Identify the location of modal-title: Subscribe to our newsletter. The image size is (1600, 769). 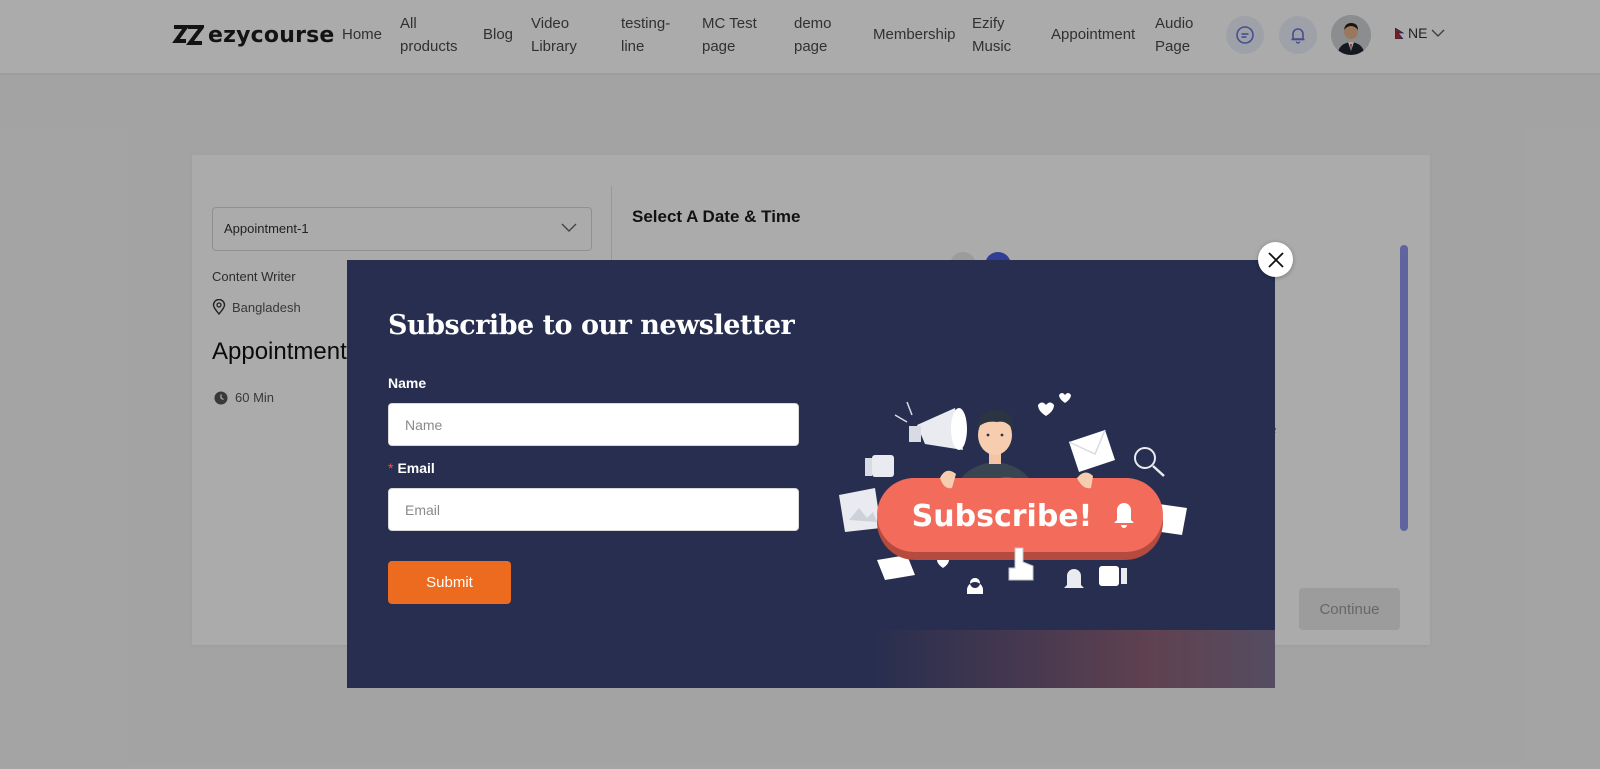
(591, 325).